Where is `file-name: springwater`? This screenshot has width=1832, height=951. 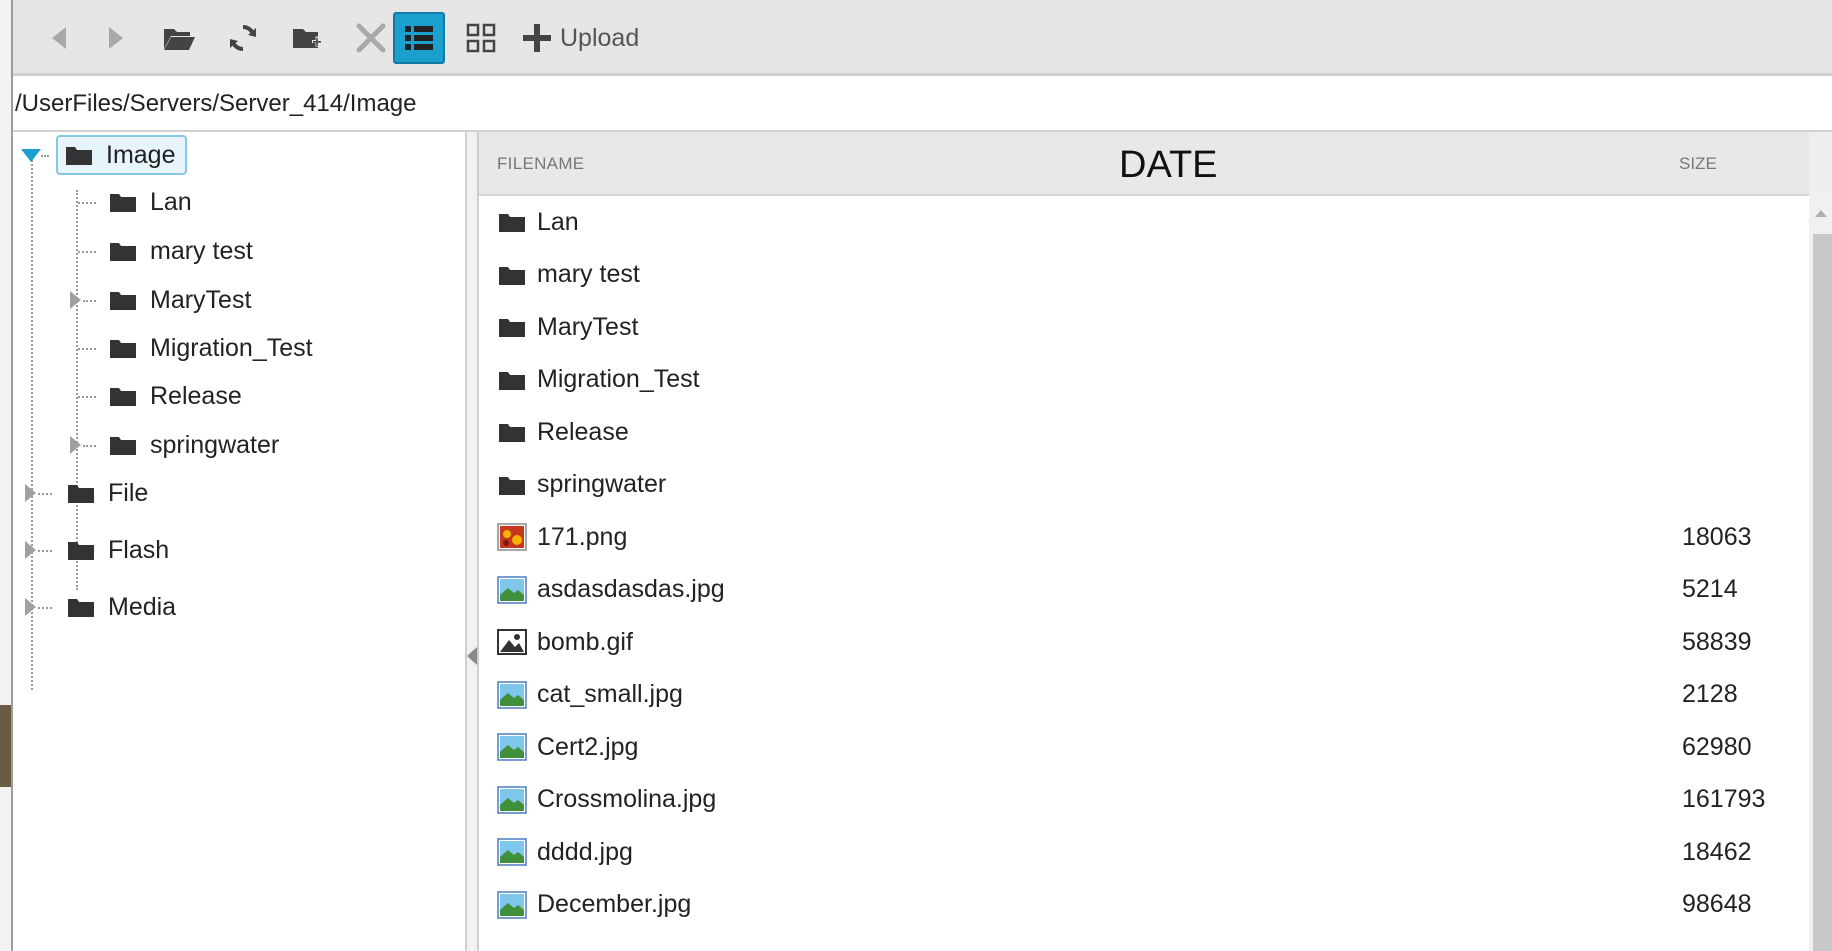
file-name: springwater is located at coordinates (602, 484).